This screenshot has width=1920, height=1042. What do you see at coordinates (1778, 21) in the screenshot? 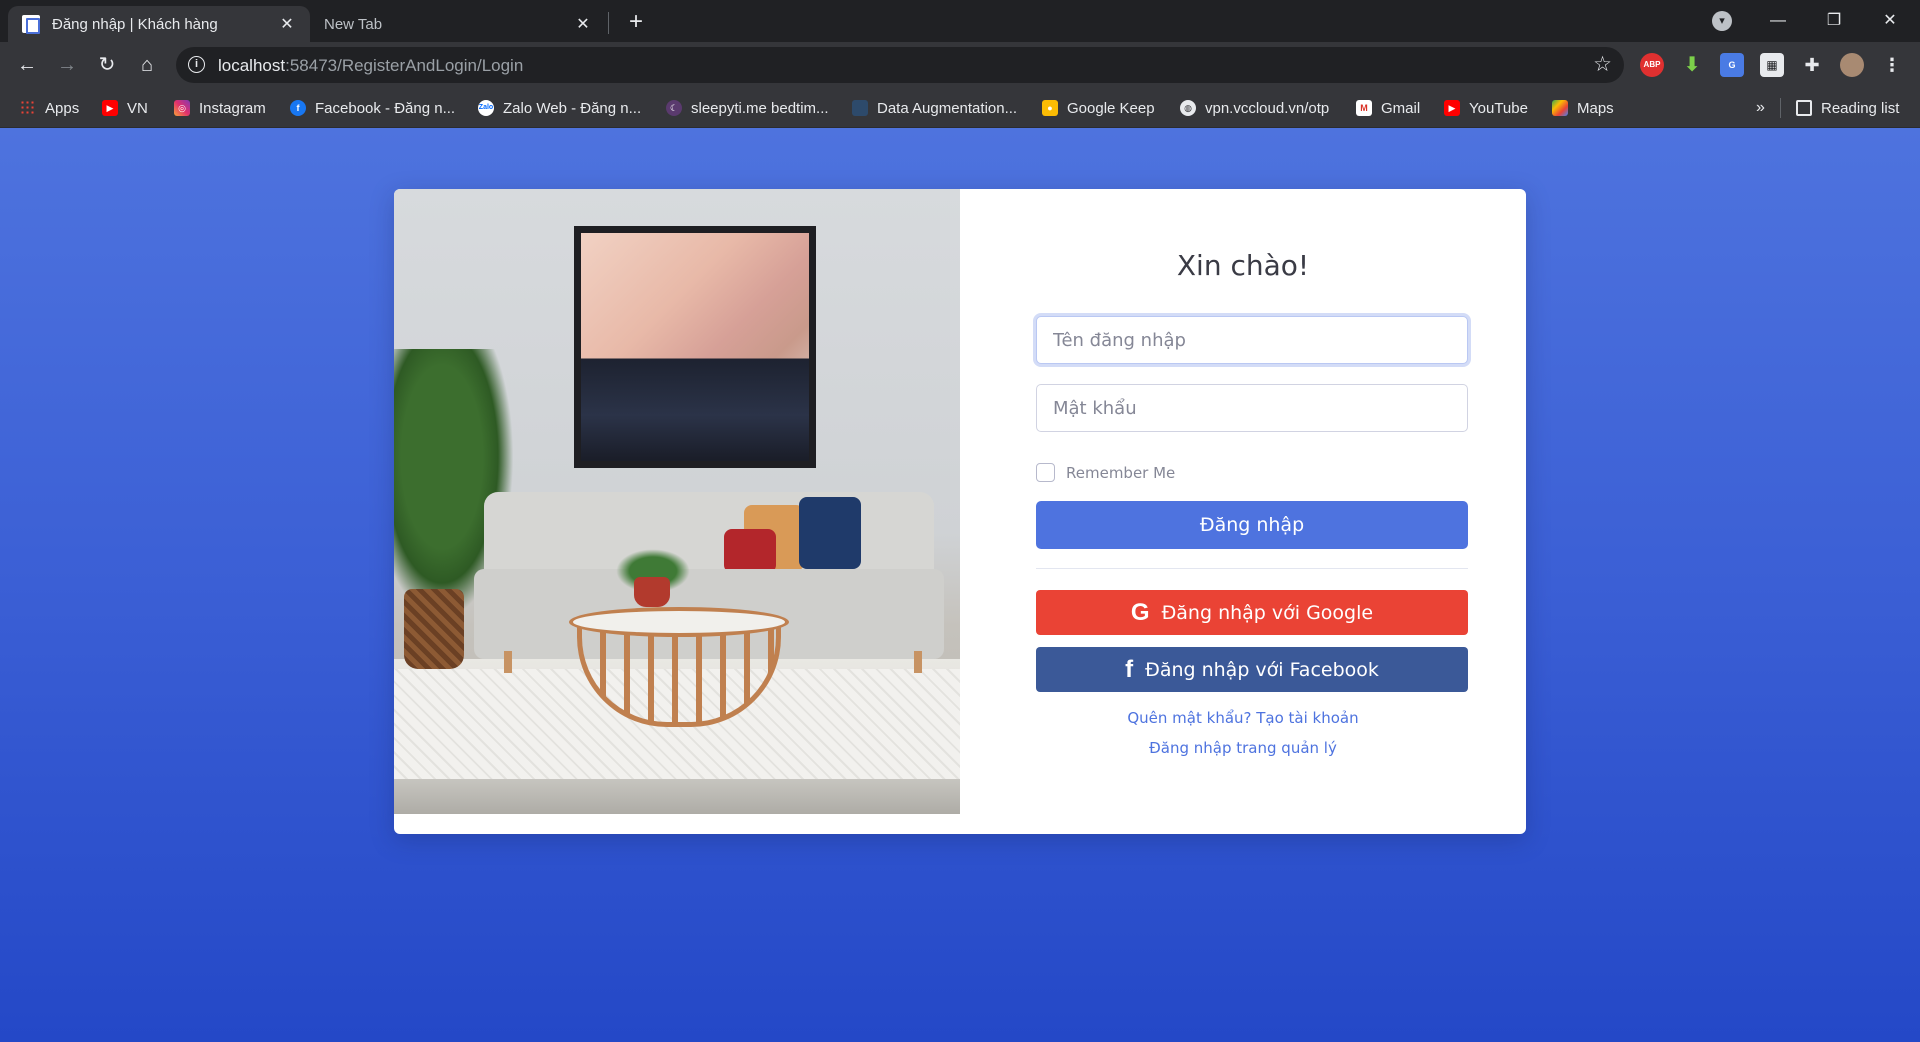
I see `minimize-icon: —` at bounding box center [1778, 21].